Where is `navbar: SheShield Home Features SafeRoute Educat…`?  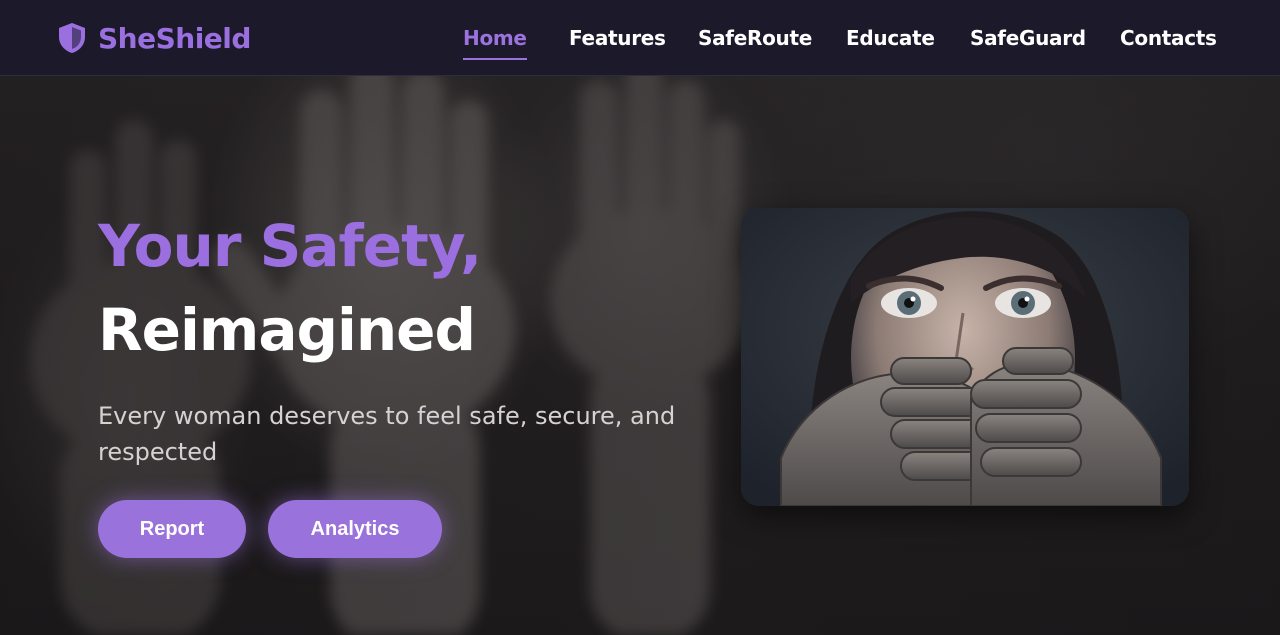 navbar: SheShield Home Features SafeRoute Educat… is located at coordinates (640, 38).